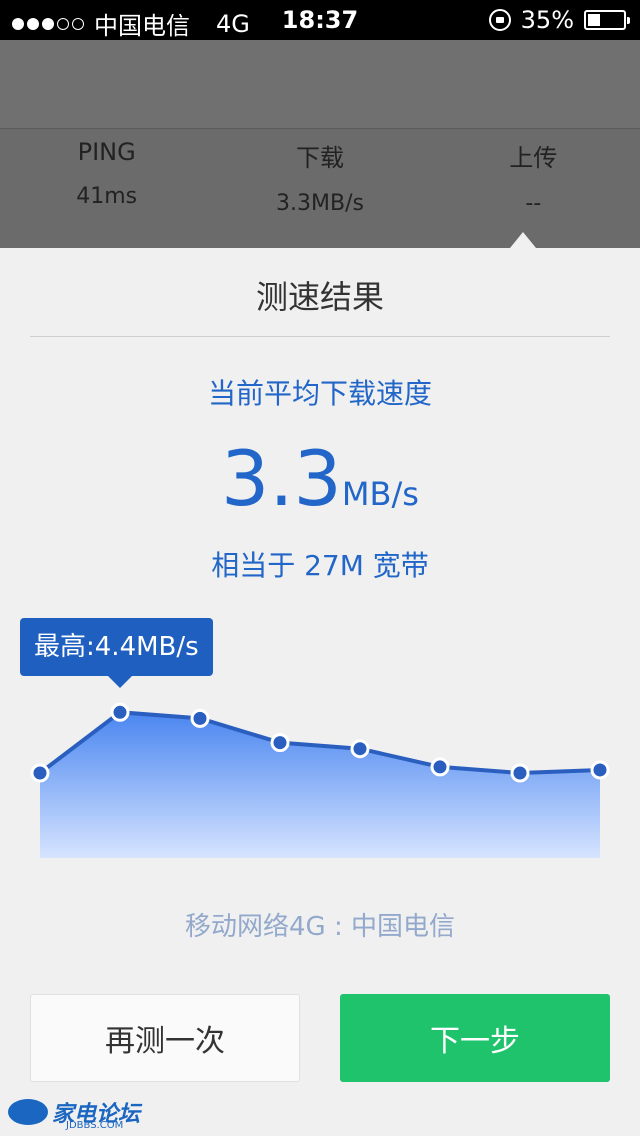 The height and width of the screenshot is (1136, 640). What do you see at coordinates (107, 196) in the screenshot?
I see `stat-ping-value: 41ms` at bounding box center [107, 196].